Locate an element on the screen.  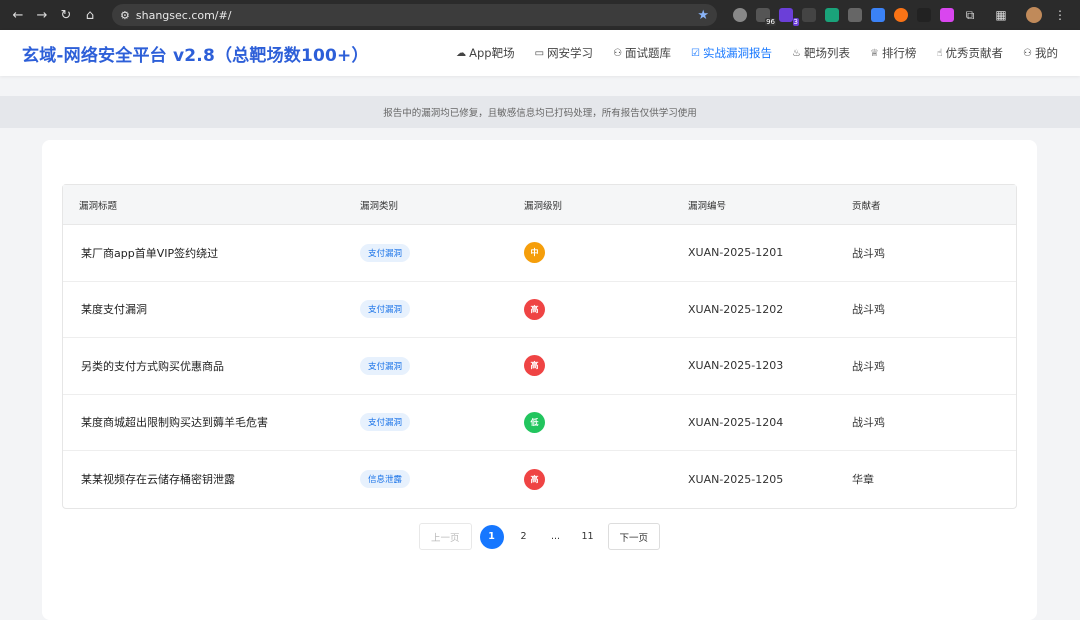
table-row: 某厂商app首单VIP签约绕过 支付漏洞 中 XUAN-2025-1201 战斗鸡 is located at coordinates (539, 253).